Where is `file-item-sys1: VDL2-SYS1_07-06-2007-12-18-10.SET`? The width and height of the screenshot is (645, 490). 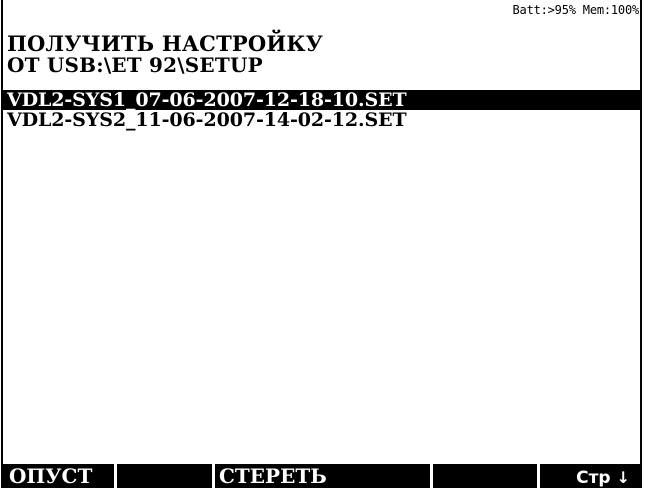 file-item-sys1: VDL2-SYS1_07-06-2007-12-18-10.SET is located at coordinates (321, 100).